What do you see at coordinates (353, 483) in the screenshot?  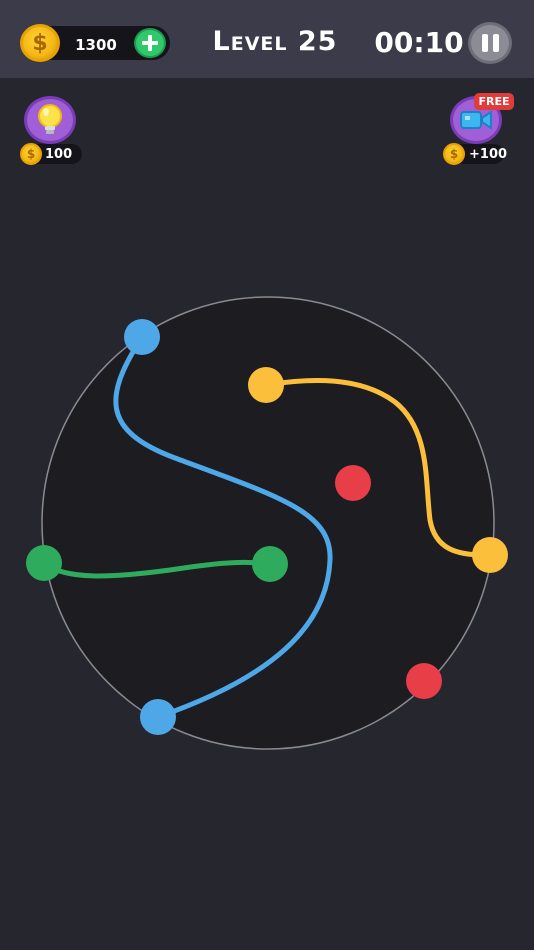 I see `red-dot-center` at bounding box center [353, 483].